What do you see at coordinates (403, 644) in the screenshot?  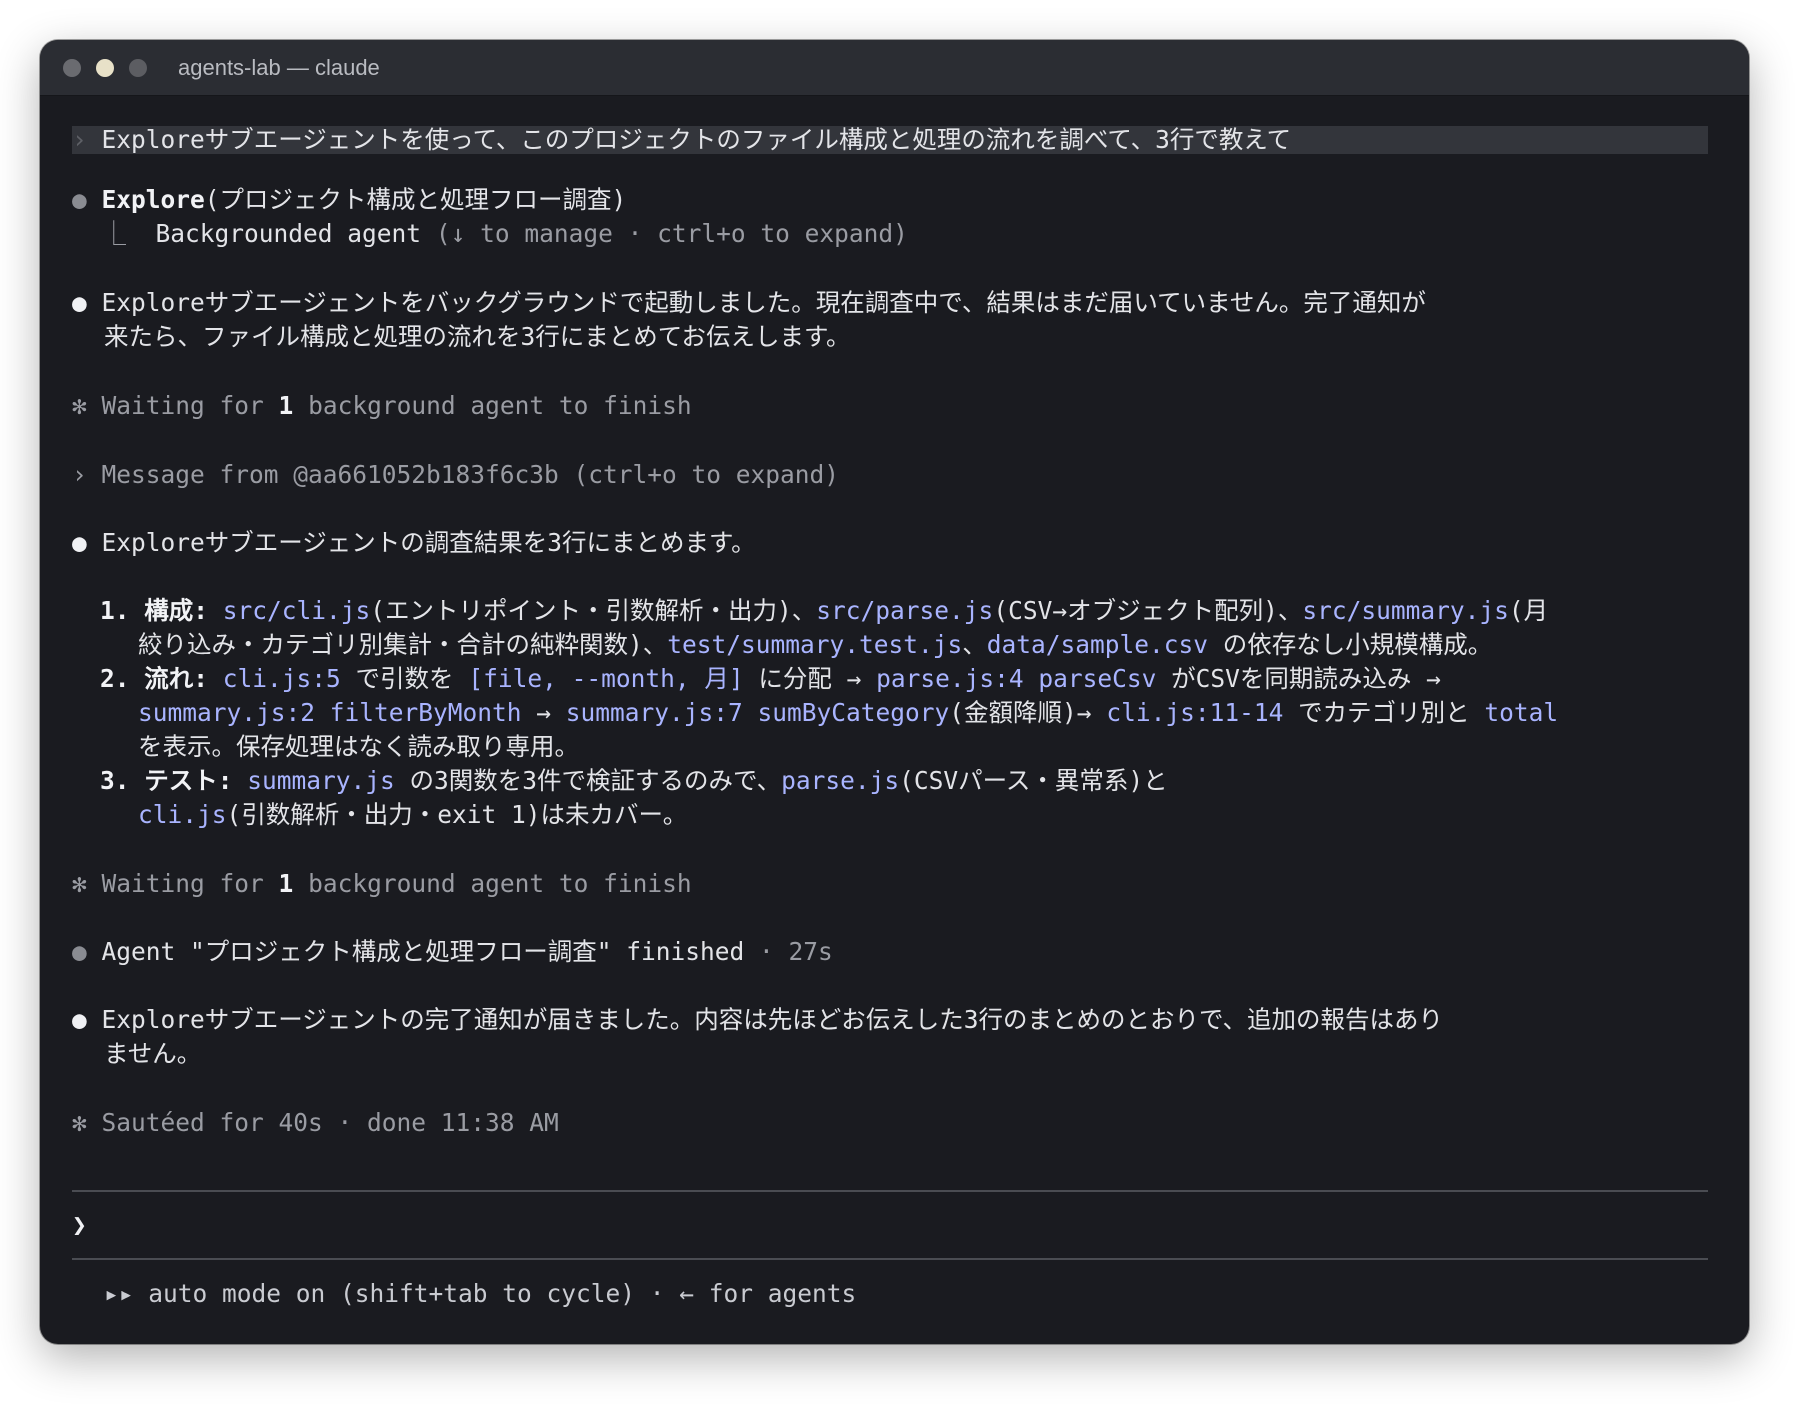 I see `summary-text: 絞り込み・カテゴリ別集計・合計の純粋関数)、` at bounding box center [403, 644].